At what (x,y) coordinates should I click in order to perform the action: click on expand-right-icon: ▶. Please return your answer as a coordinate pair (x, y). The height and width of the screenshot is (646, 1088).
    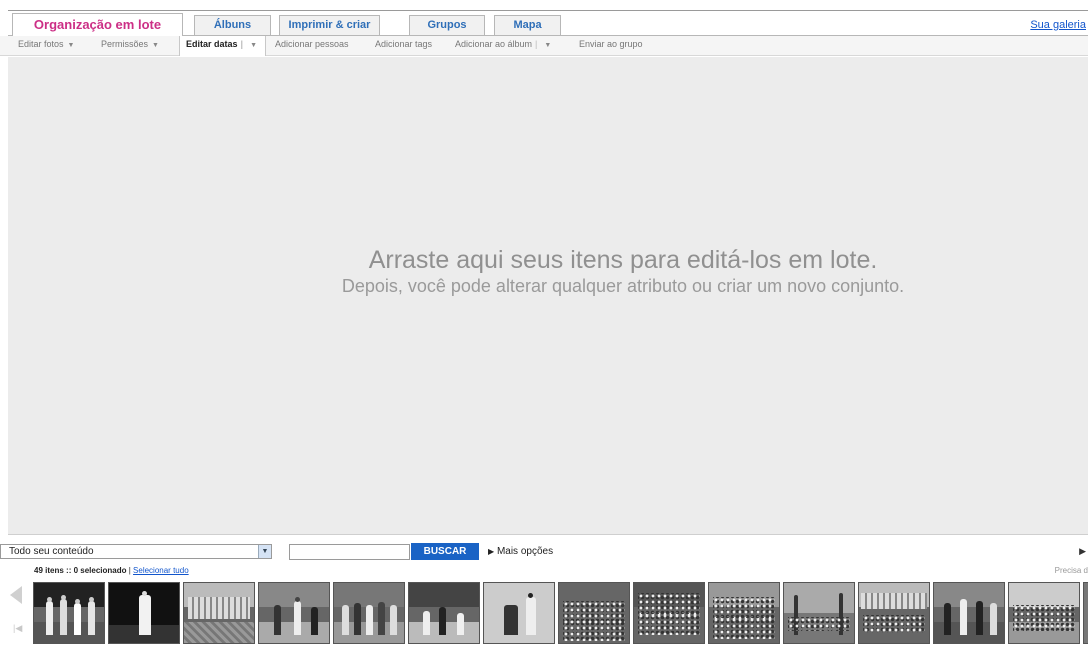
    Looking at the image, I should click on (1082, 551).